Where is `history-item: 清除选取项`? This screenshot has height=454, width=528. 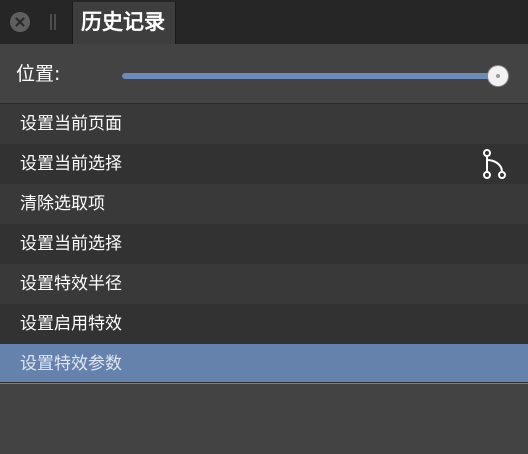 history-item: 清除选取项 is located at coordinates (264, 204).